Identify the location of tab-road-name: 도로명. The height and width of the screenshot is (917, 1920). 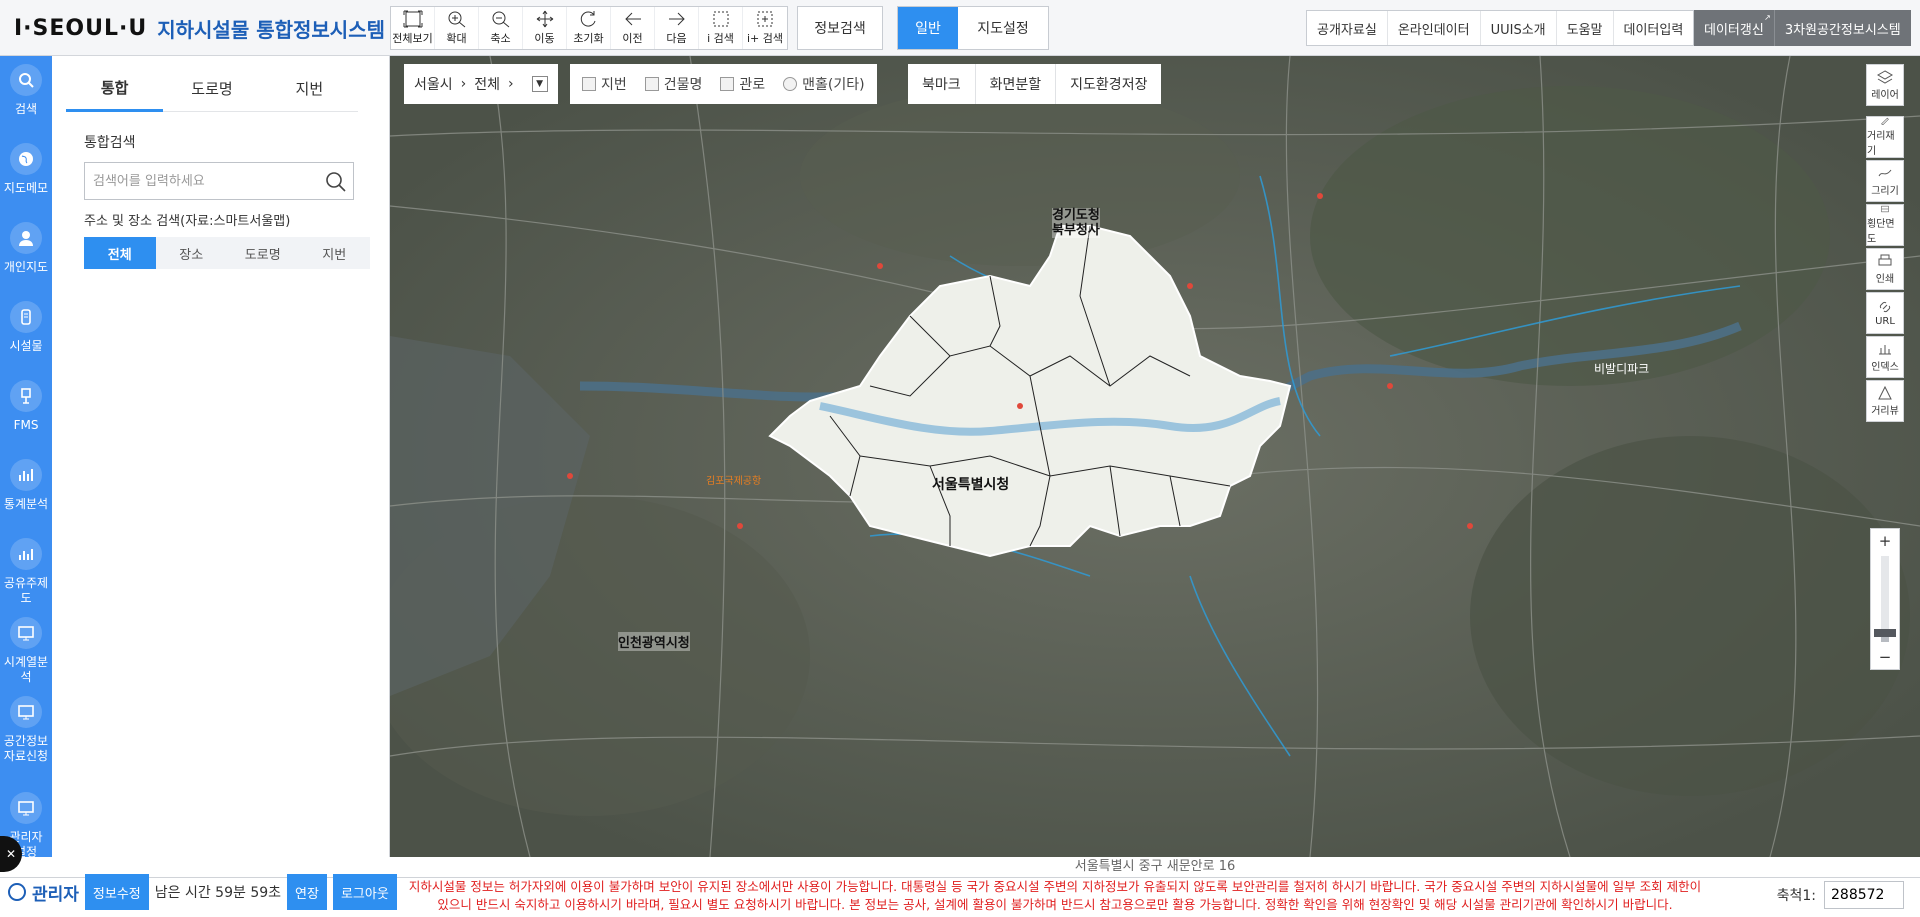
(212, 89).